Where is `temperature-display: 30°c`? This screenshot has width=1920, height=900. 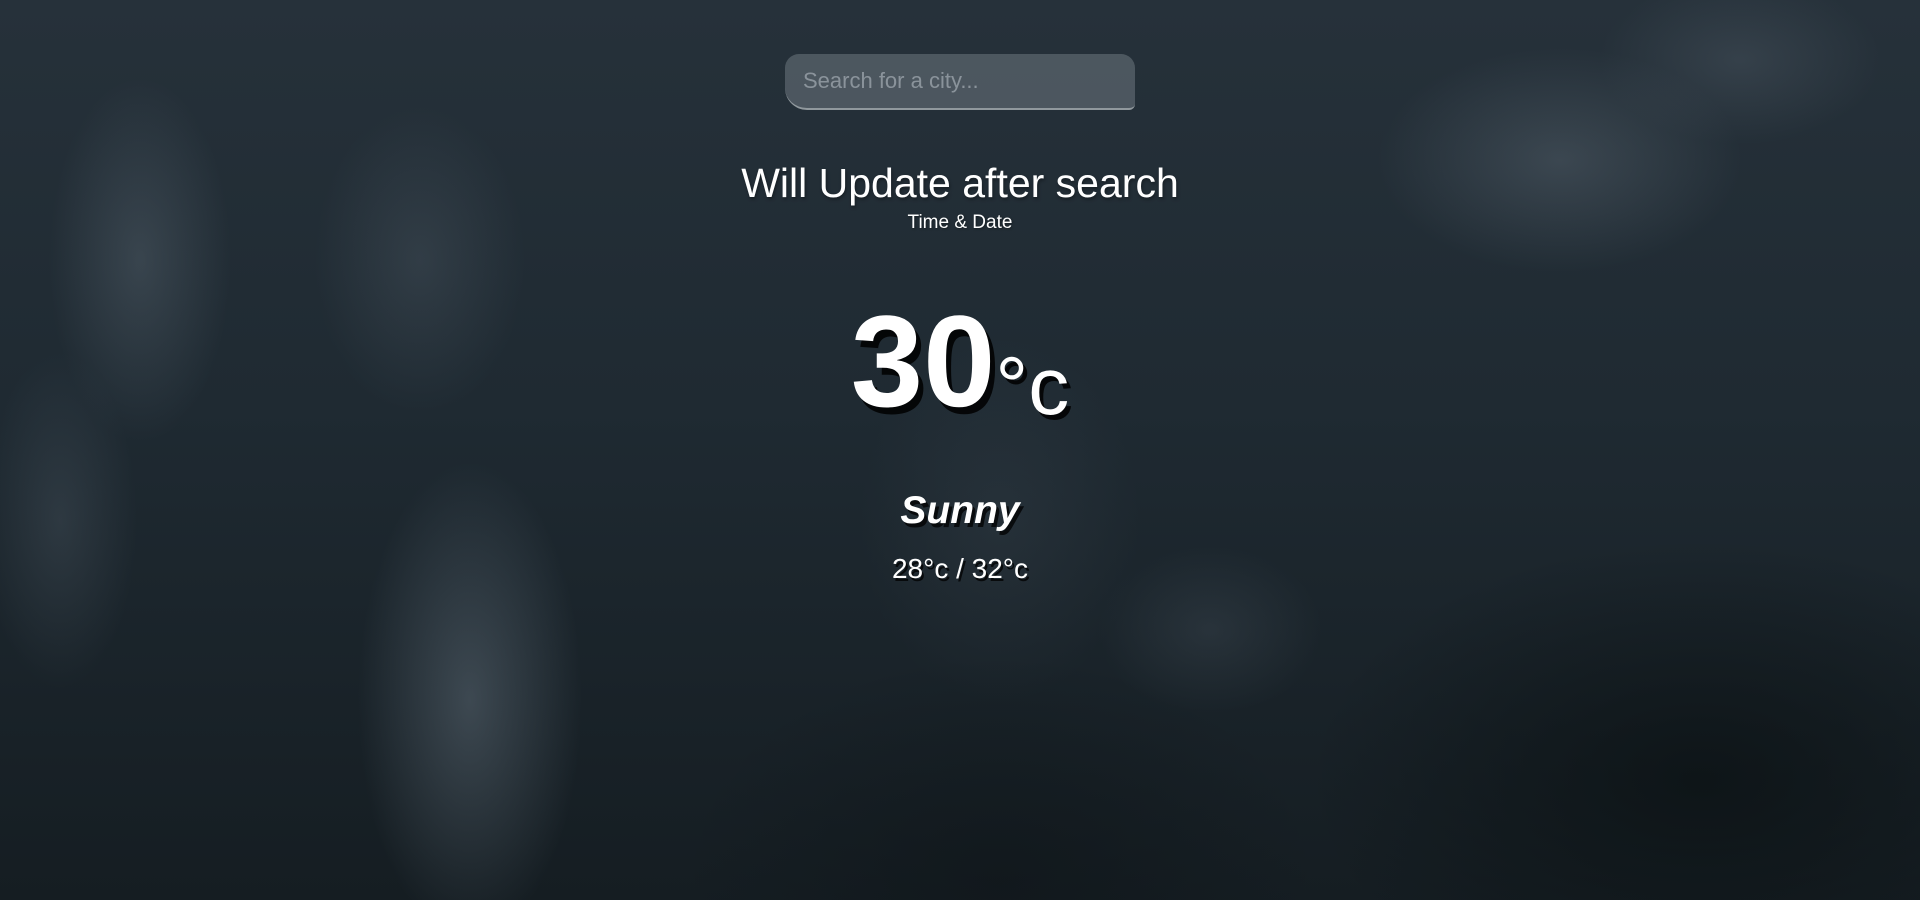 temperature-display: 30°c is located at coordinates (960, 362).